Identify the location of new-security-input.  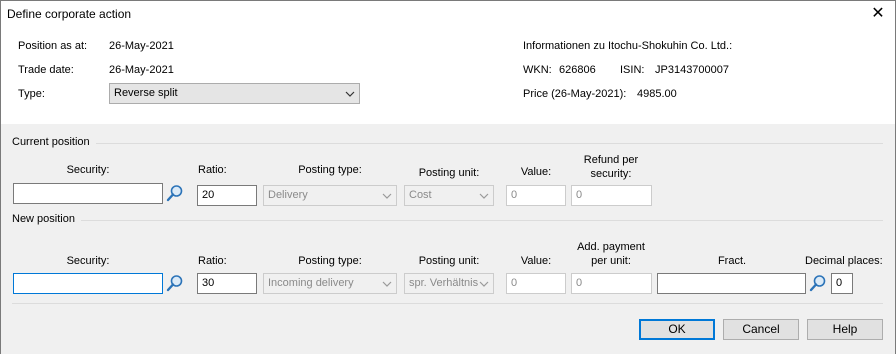
(88, 283).